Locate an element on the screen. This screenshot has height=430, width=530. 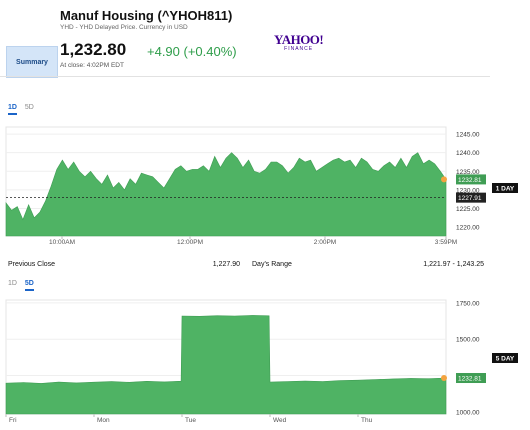
y-tick-label: 1220.00 is located at coordinates (468, 228).